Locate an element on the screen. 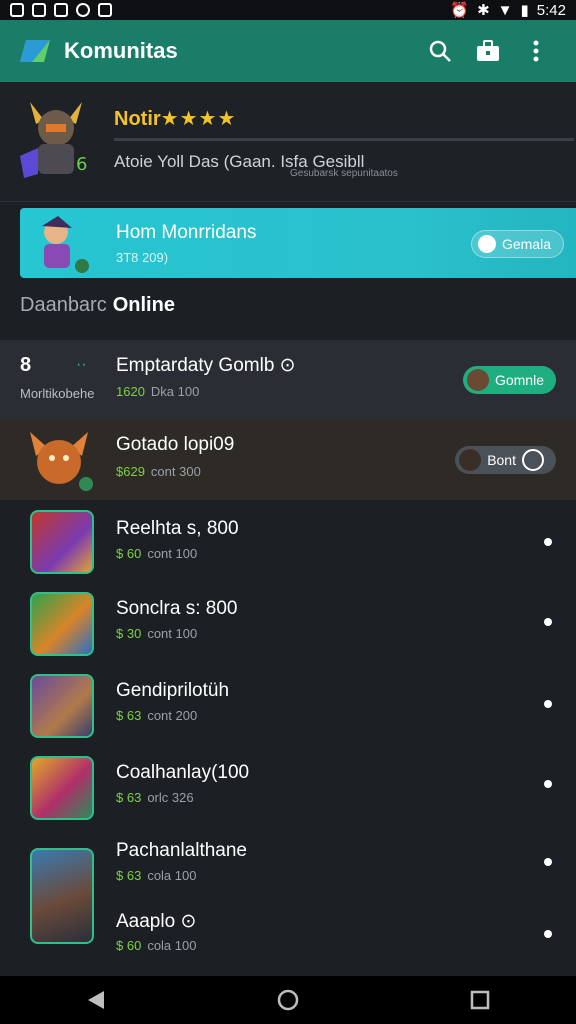  search-button is located at coordinates (440, 51).